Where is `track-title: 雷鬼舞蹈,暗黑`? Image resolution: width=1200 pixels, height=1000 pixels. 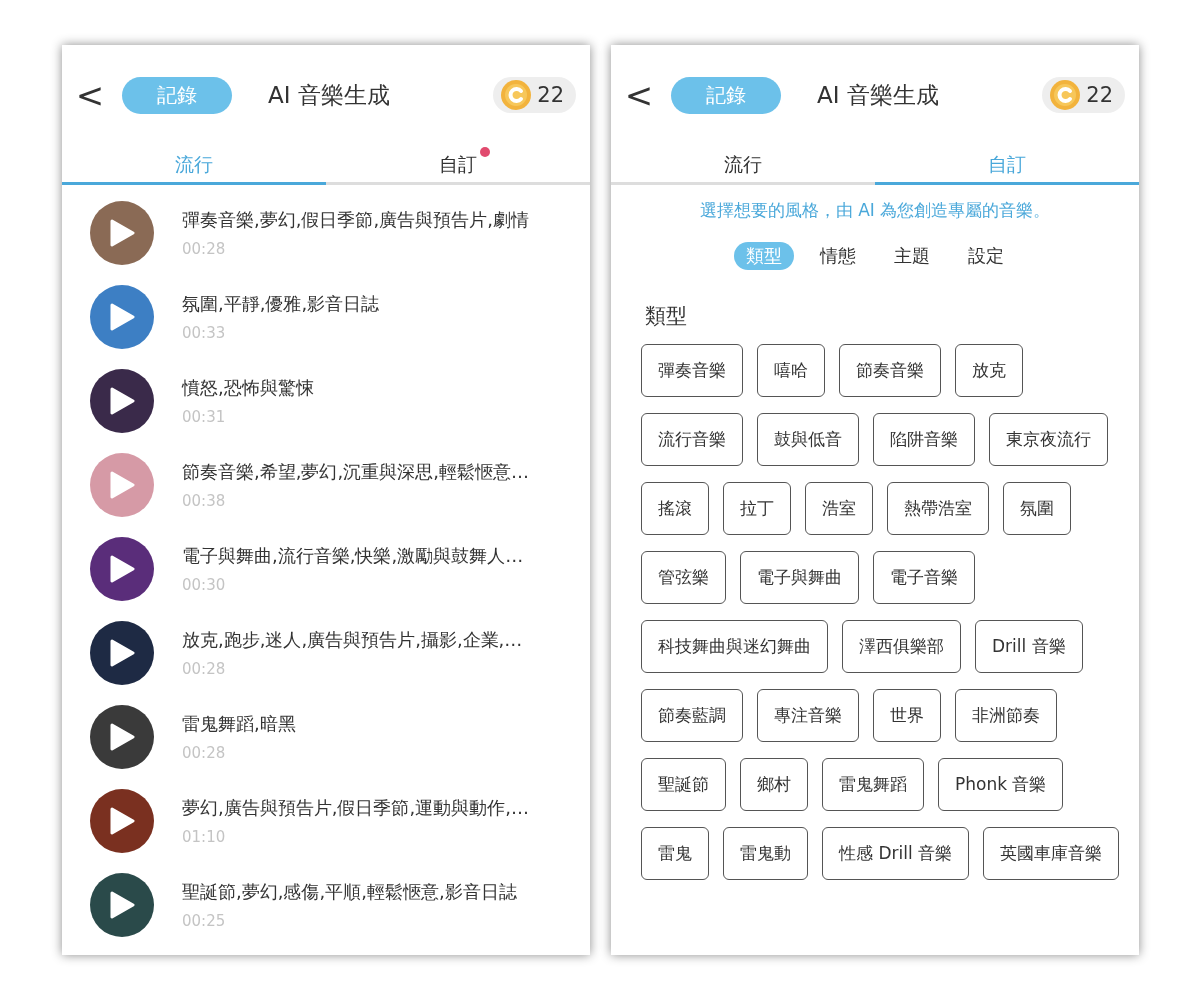
track-title: 雷鬼舞蹈,暗黑 is located at coordinates (239, 724).